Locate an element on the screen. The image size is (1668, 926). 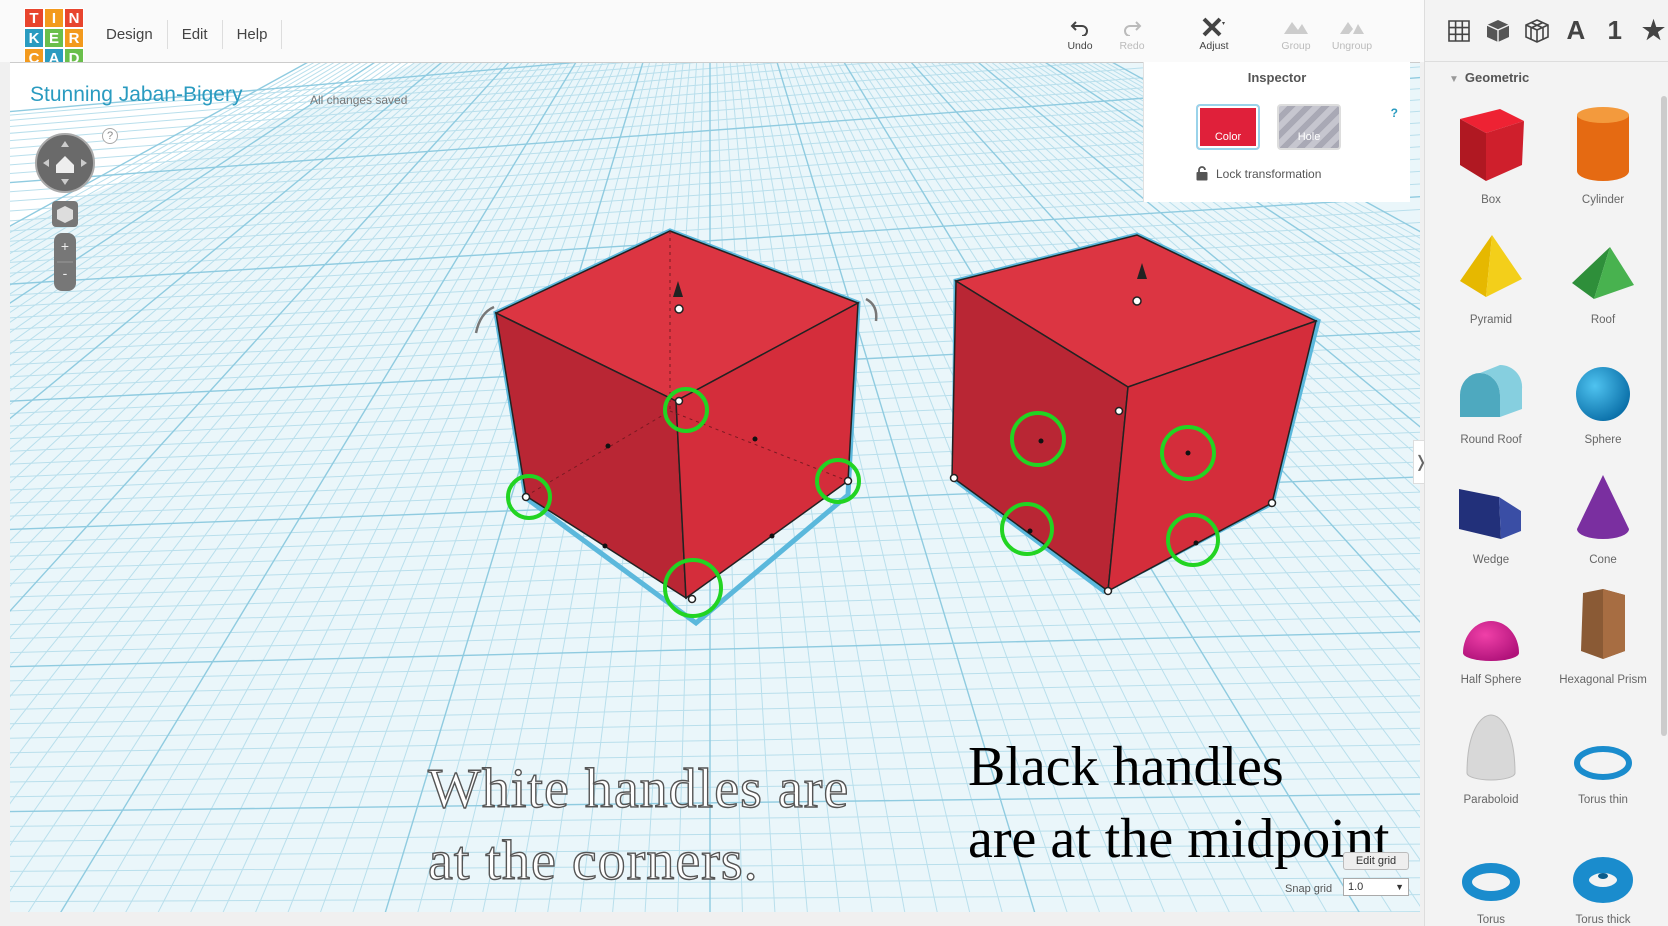
lock-transformation-toggle: Lock transformation is located at coordinates (1258, 173).